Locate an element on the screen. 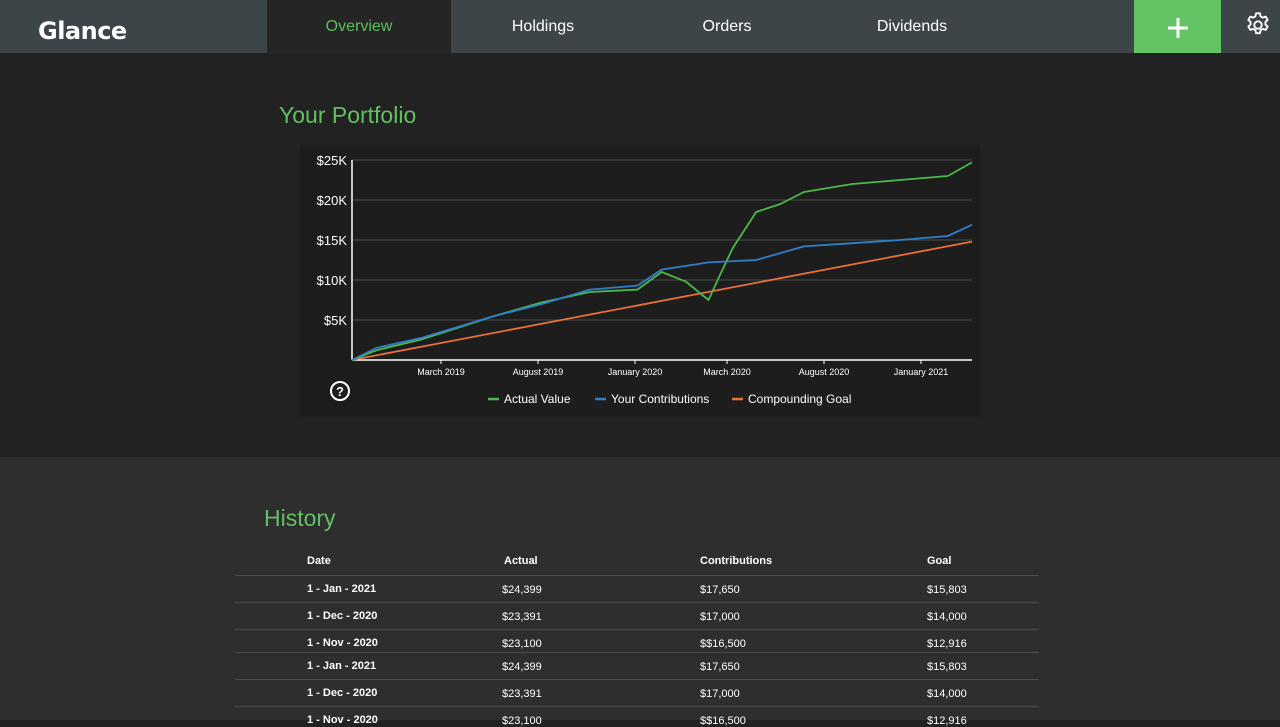 The image size is (1280, 727). tab-dividends: Dividends is located at coordinates (912, 26).